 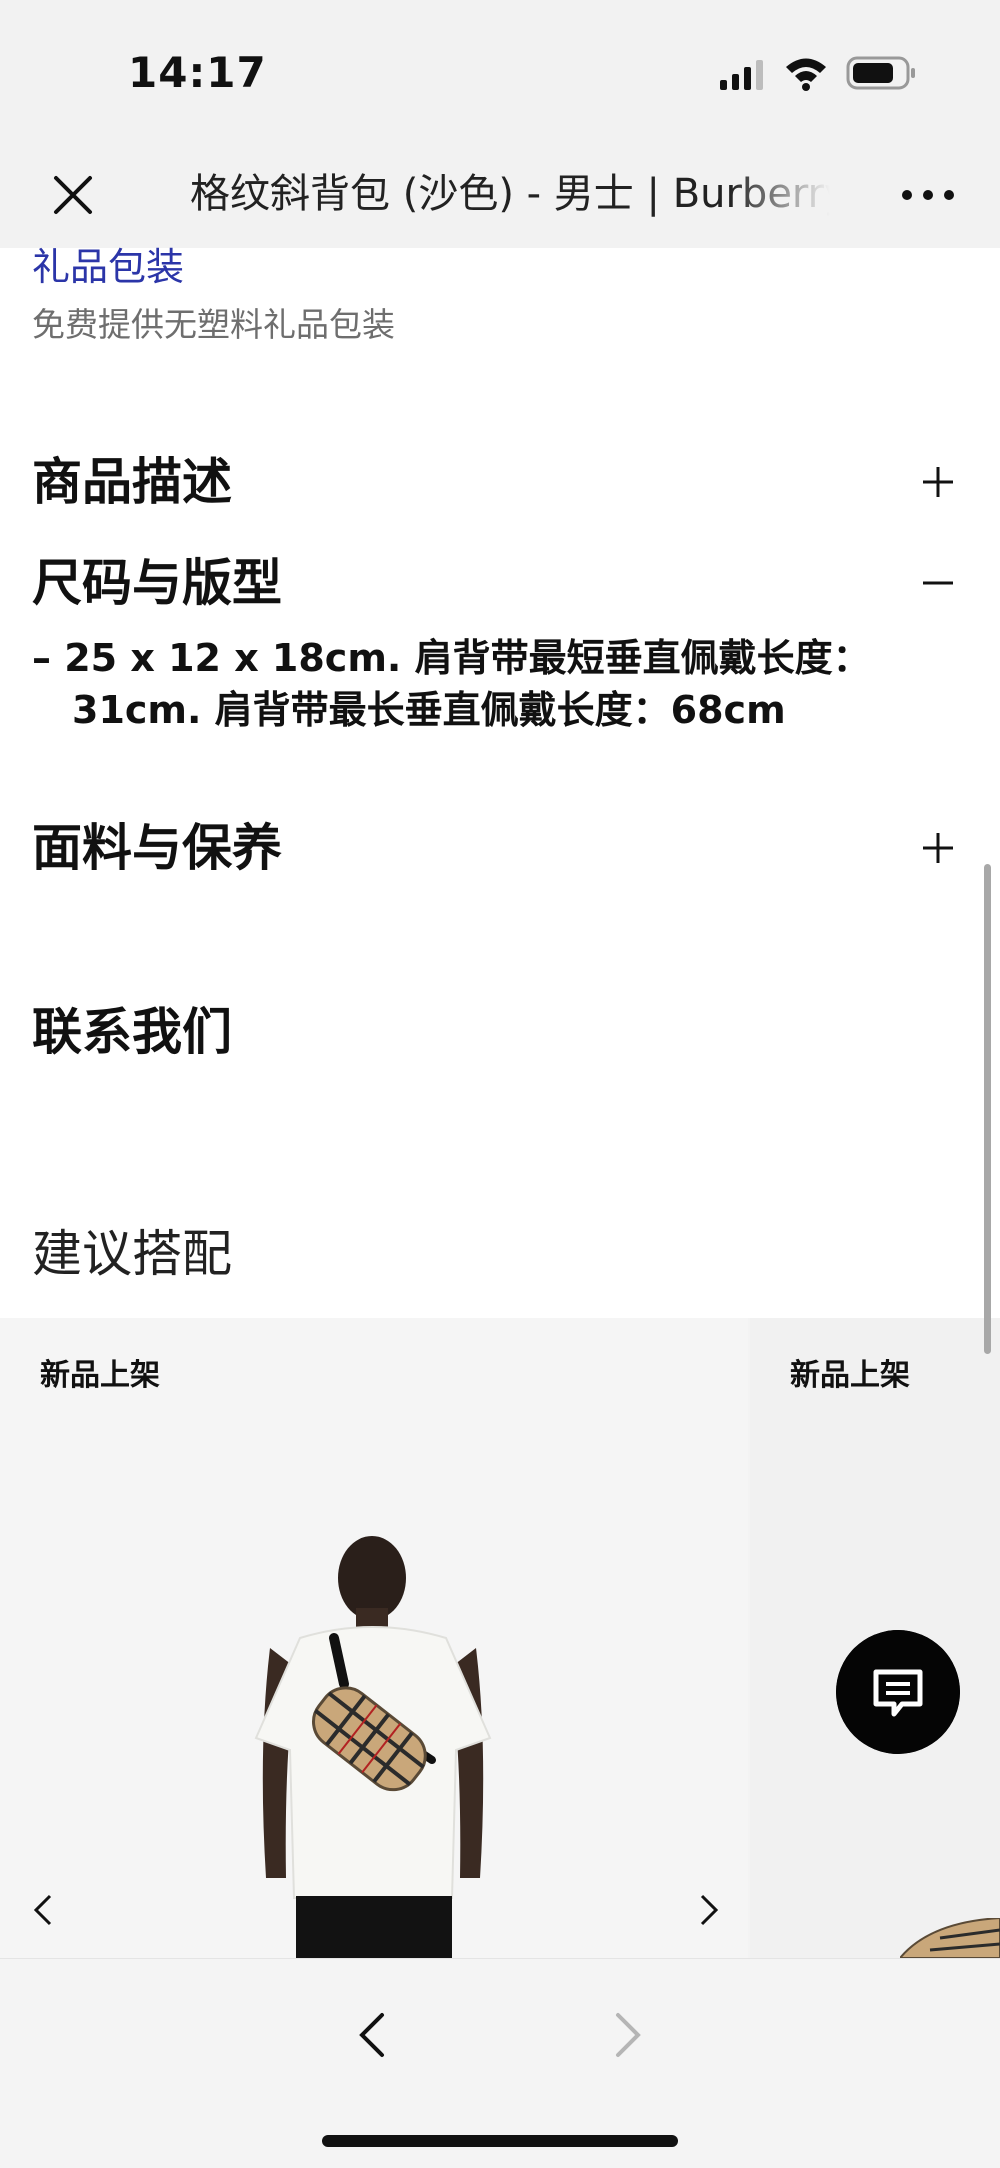 I want to click on gift-wrap-link: 礼品包装, so click(x=108, y=267).